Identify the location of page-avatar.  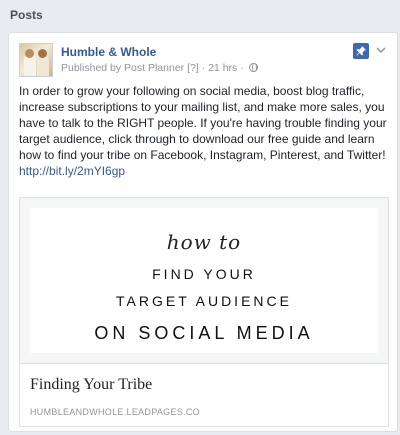
(36, 60).